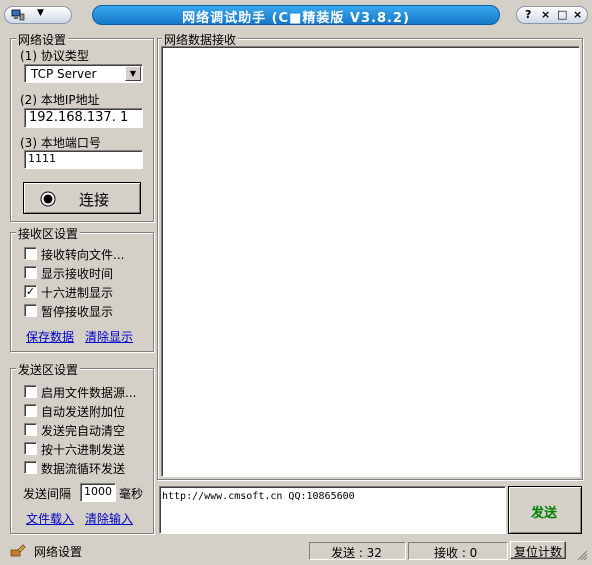  Describe the element at coordinates (42, 39) in the screenshot. I see `network-settings-title: 网络设置` at that location.